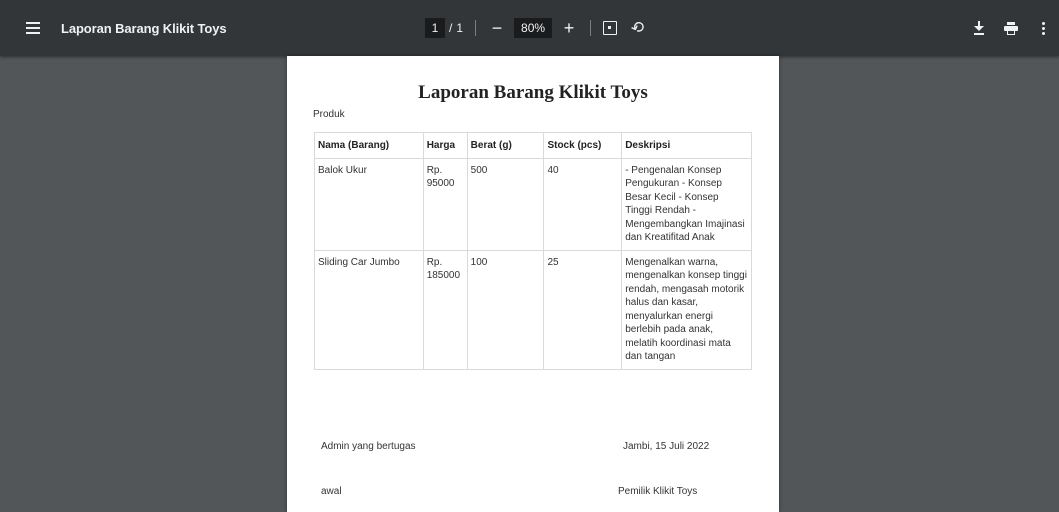  I want to click on table-cell: Sliding Car Jumbo, so click(369, 309).